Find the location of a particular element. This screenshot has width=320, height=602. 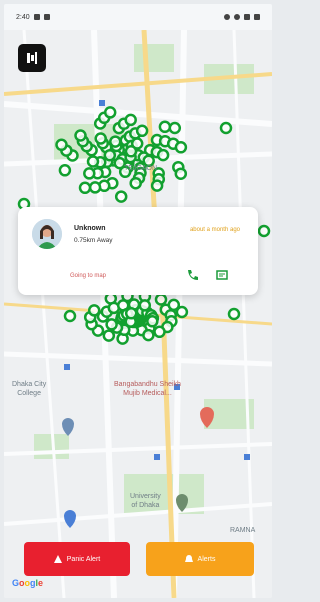

google-logo: Google is located at coordinates (28, 583).